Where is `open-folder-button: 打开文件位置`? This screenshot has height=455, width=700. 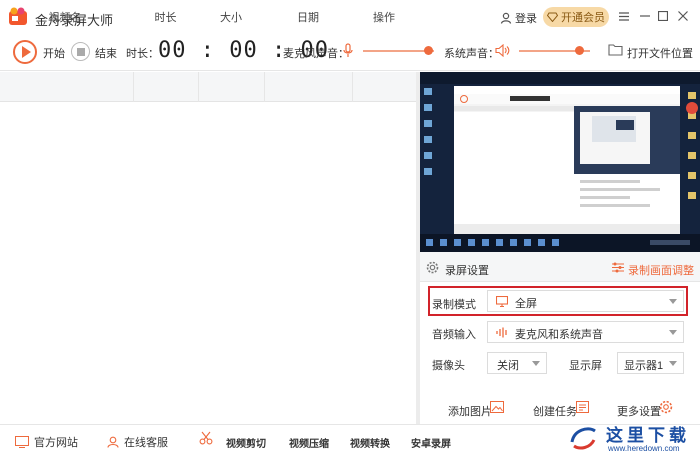 open-folder-button: 打开文件位置 is located at coordinates (660, 53).